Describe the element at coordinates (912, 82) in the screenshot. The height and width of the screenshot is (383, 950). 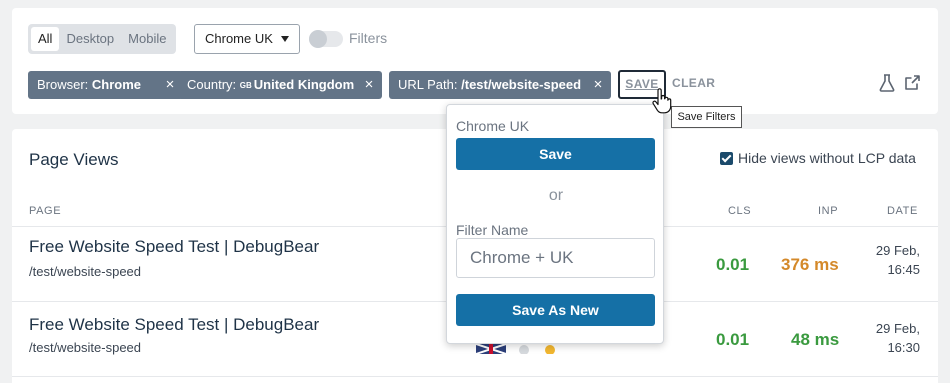
I see `external-link-icon` at that location.